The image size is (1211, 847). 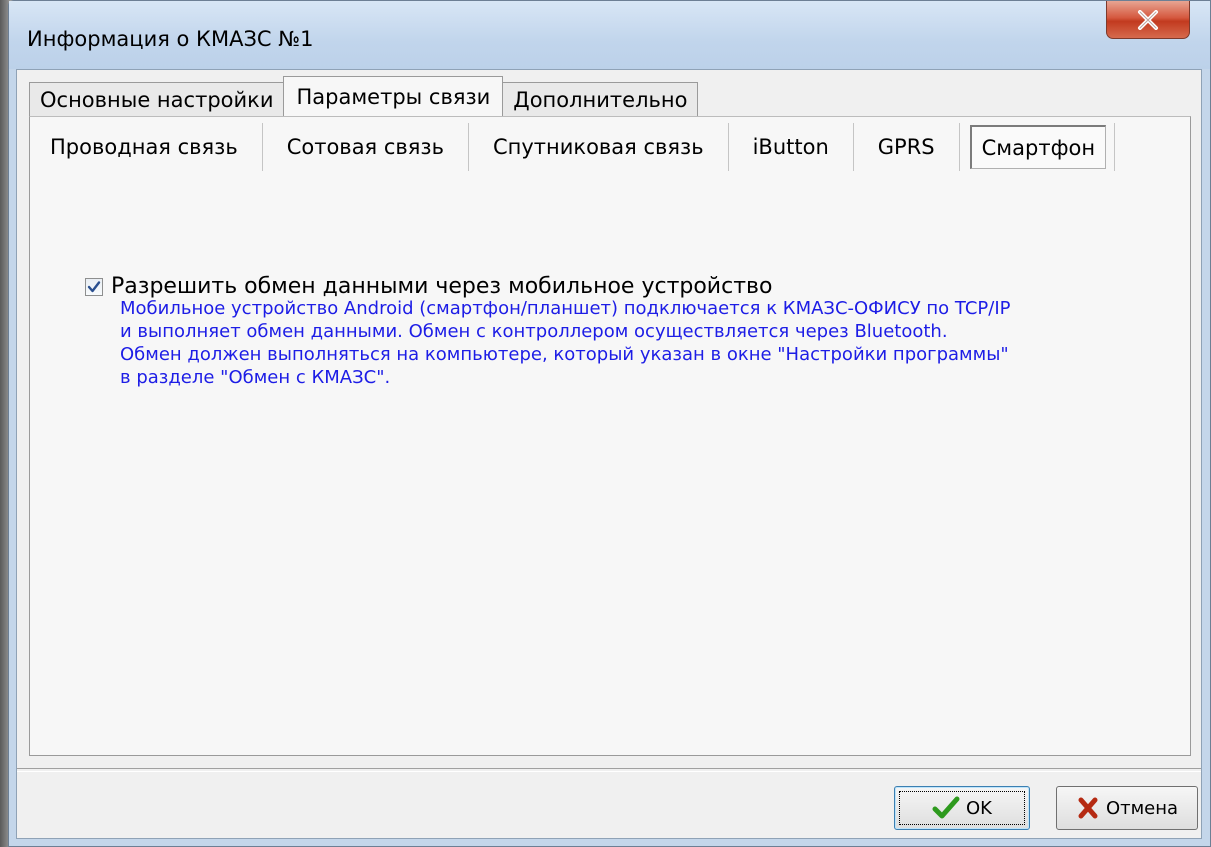 I want to click on subtab-divider, so click(x=1115, y=147).